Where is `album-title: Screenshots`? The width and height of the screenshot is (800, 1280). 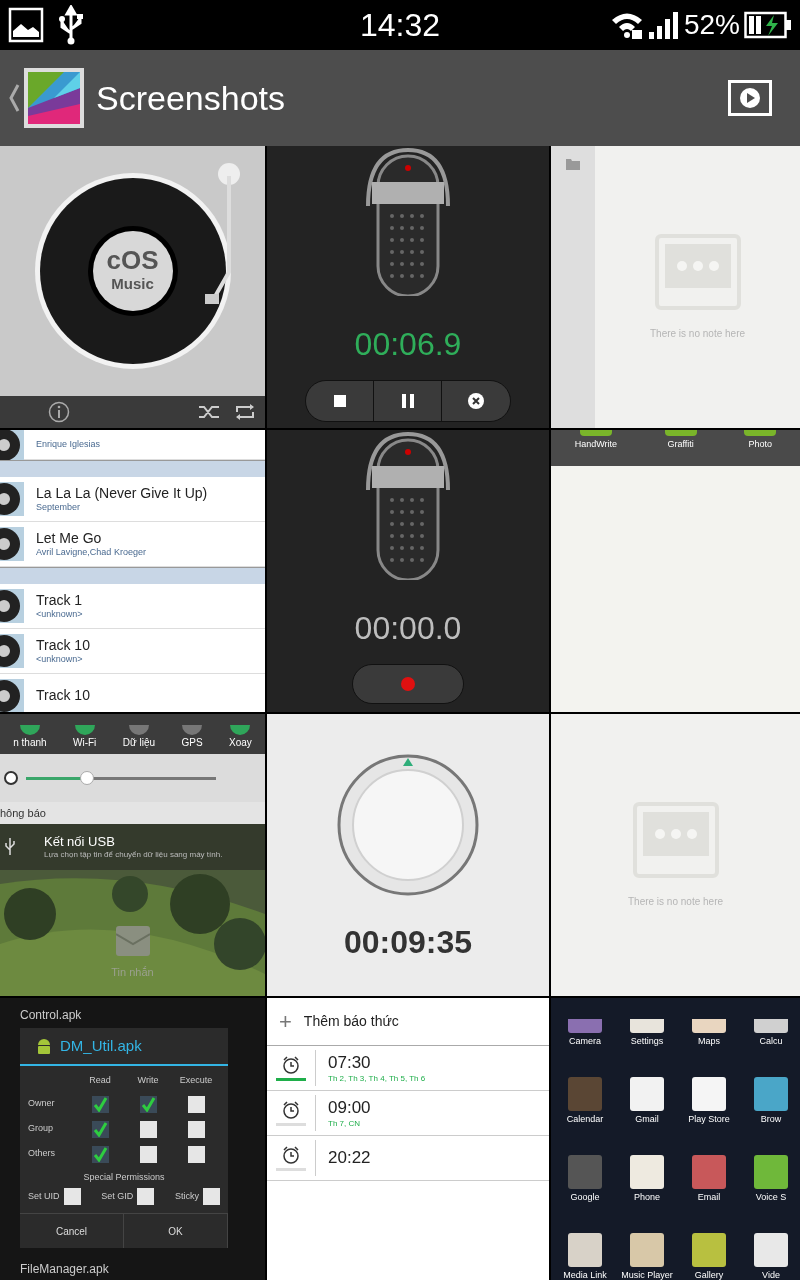 album-title: Screenshots is located at coordinates (190, 98).